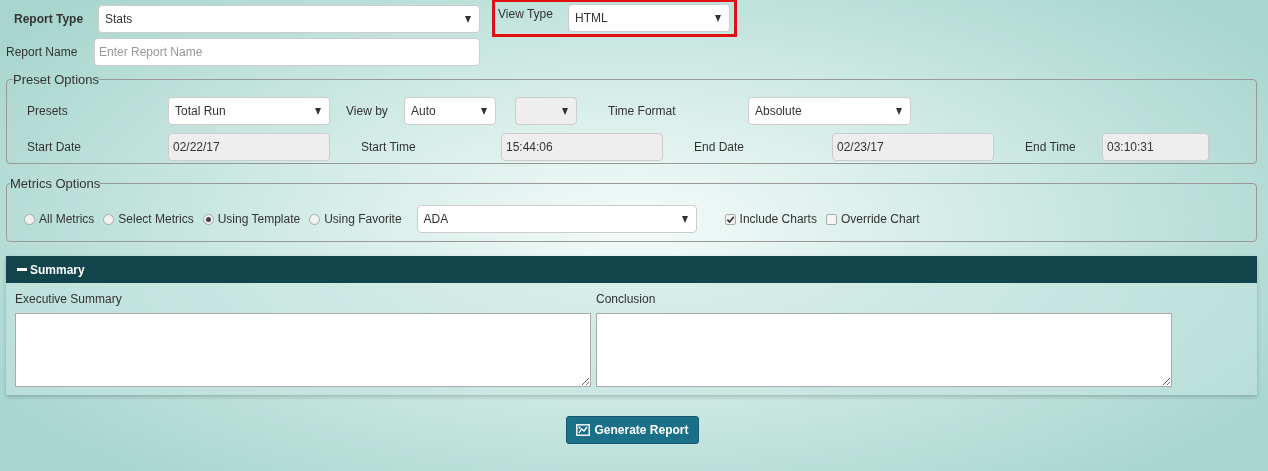 The image size is (1268, 471). Describe the element at coordinates (389, 147) in the screenshot. I see `field-label: Start Time` at that location.